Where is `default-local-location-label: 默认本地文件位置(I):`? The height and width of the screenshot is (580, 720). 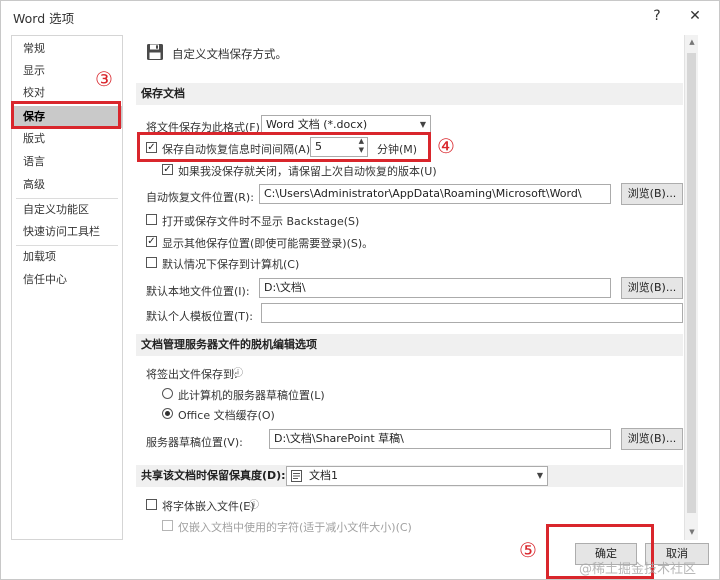
default-local-location-label: 默认本地文件位置(I): is located at coordinates (198, 291).